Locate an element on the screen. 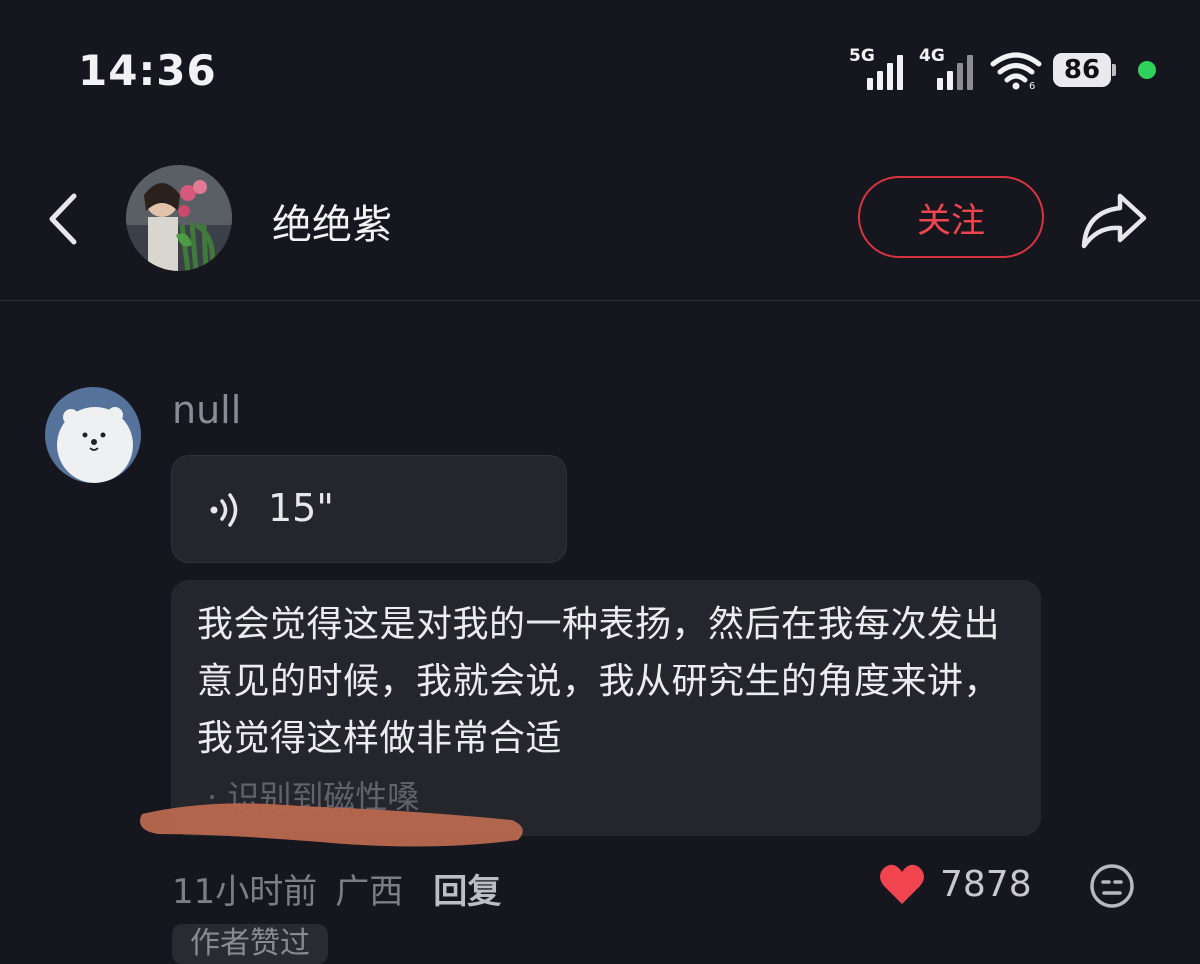  signal-4g-icon: 4G is located at coordinates (946, 68).